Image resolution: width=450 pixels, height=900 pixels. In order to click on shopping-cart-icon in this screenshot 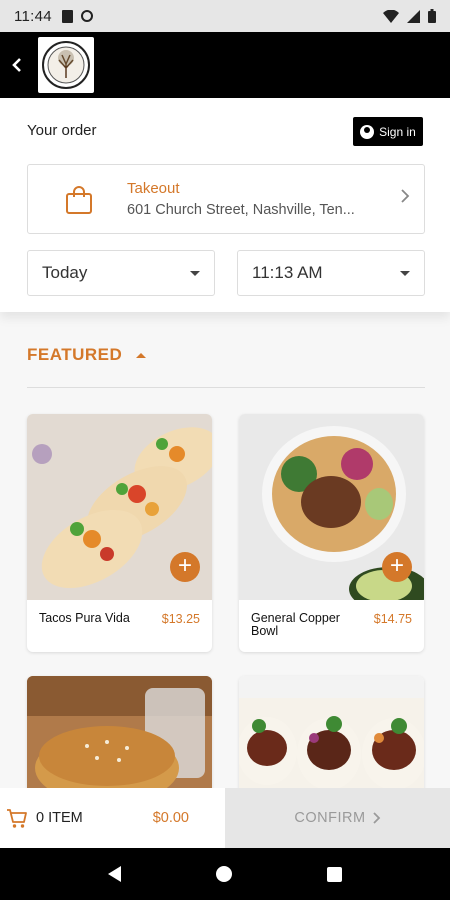, I will do `click(17, 818)`.